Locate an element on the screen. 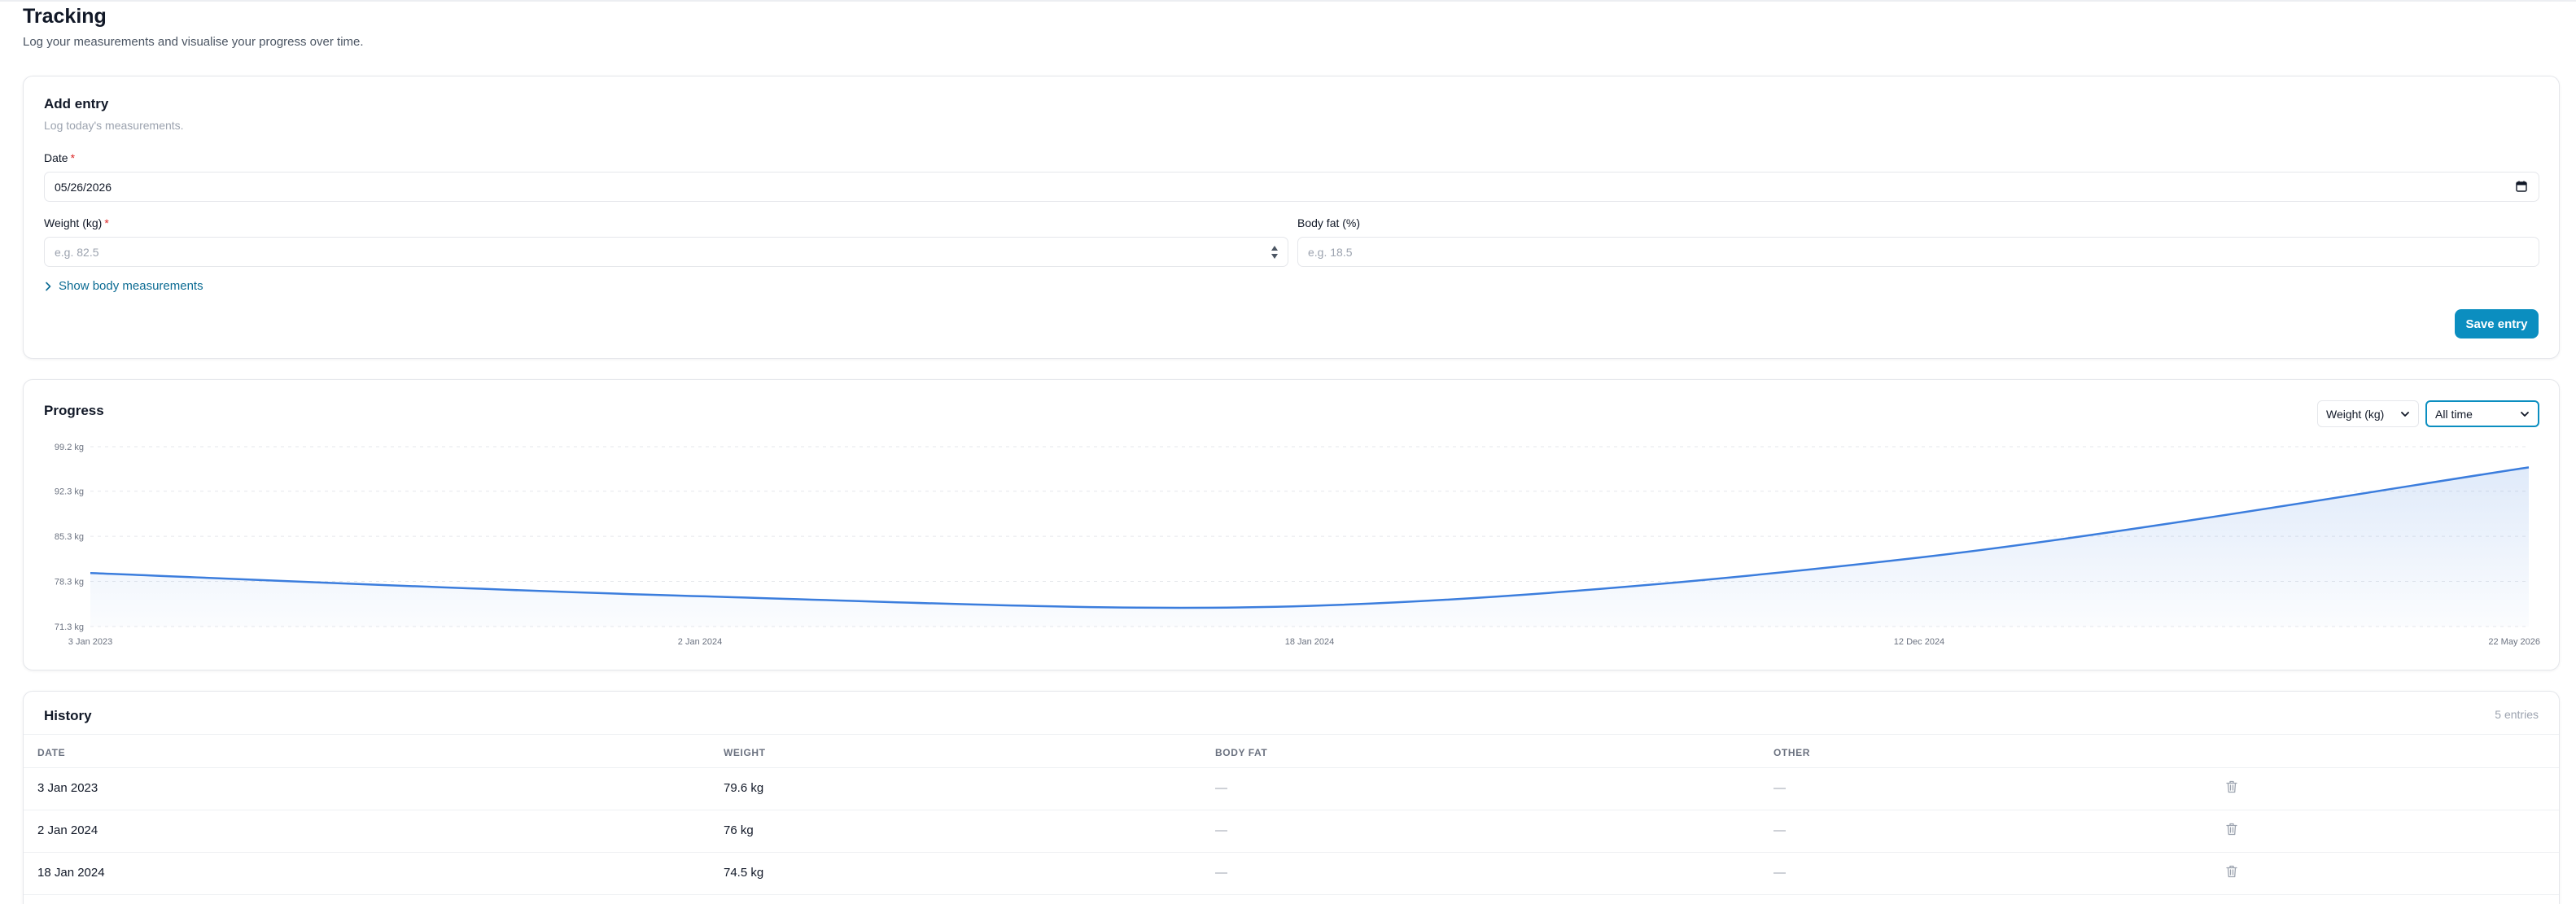  chevron-right-icon is located at coordinates (48, 286).